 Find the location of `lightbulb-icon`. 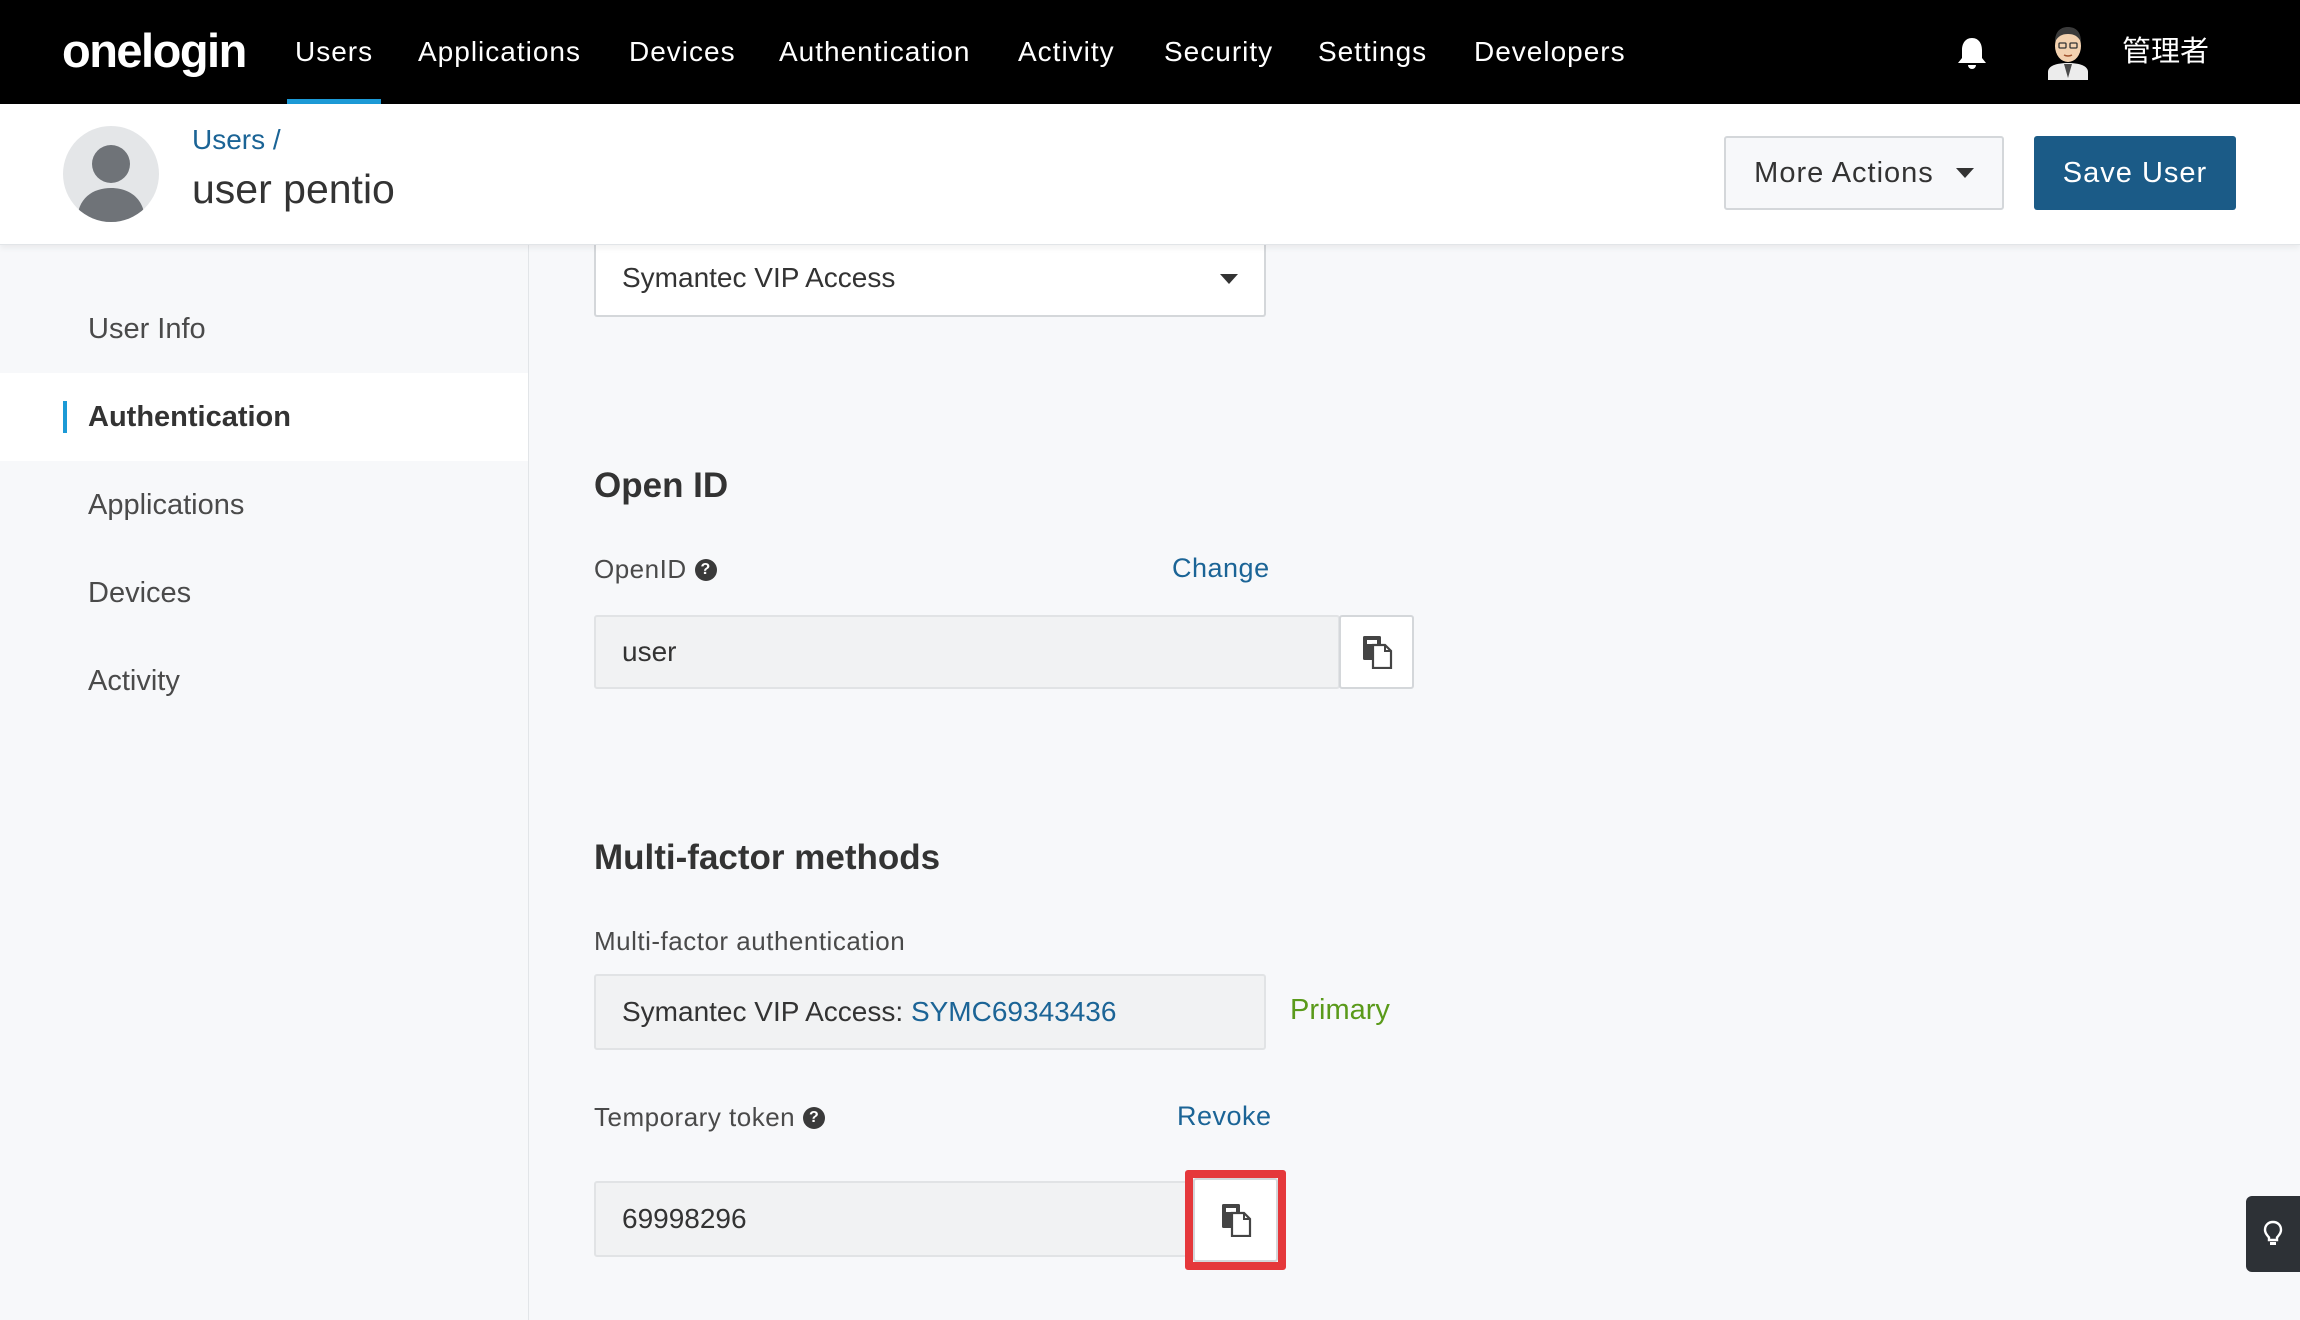

lightbulb-icon is located at coordinates (2273, 1232).